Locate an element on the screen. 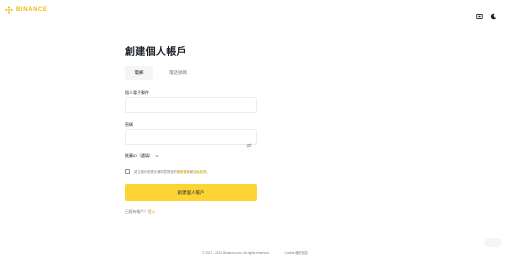 The image size is (510, 260). terms-prefix: 創立帳戶即表示我同意幣安的 is located at coordinates (155, 172).